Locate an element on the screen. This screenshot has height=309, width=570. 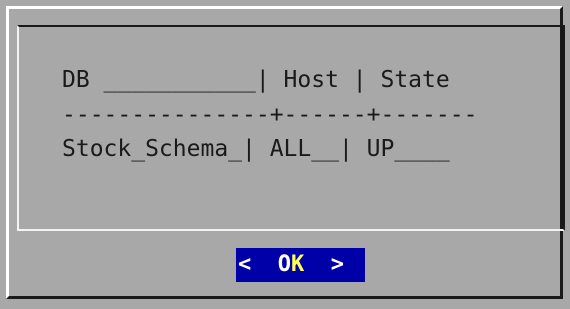
ok-label: OK is located at coordinates (291, 264).